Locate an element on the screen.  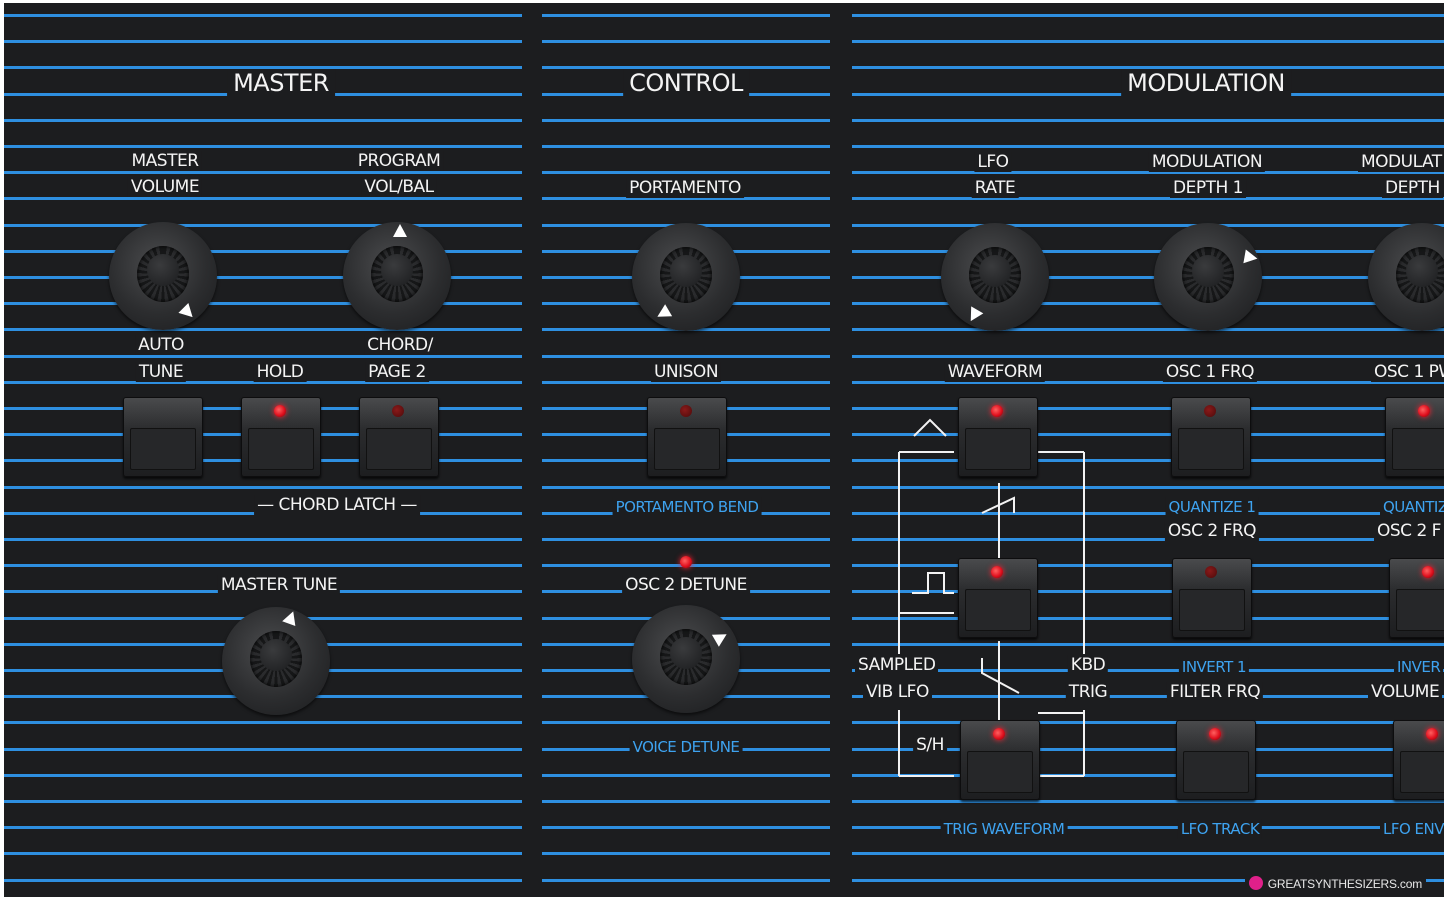
osc1-frq-button is located at coordinates (1211, 437).